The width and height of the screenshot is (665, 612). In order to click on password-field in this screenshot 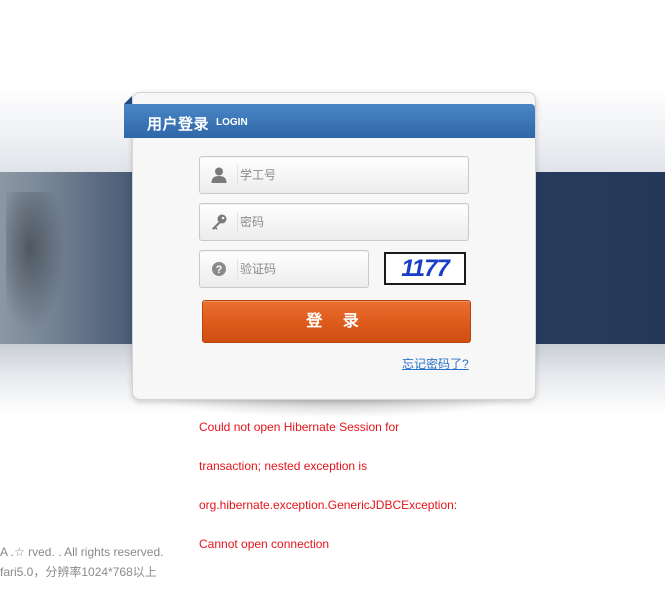, I will do `click(334, 222)`.